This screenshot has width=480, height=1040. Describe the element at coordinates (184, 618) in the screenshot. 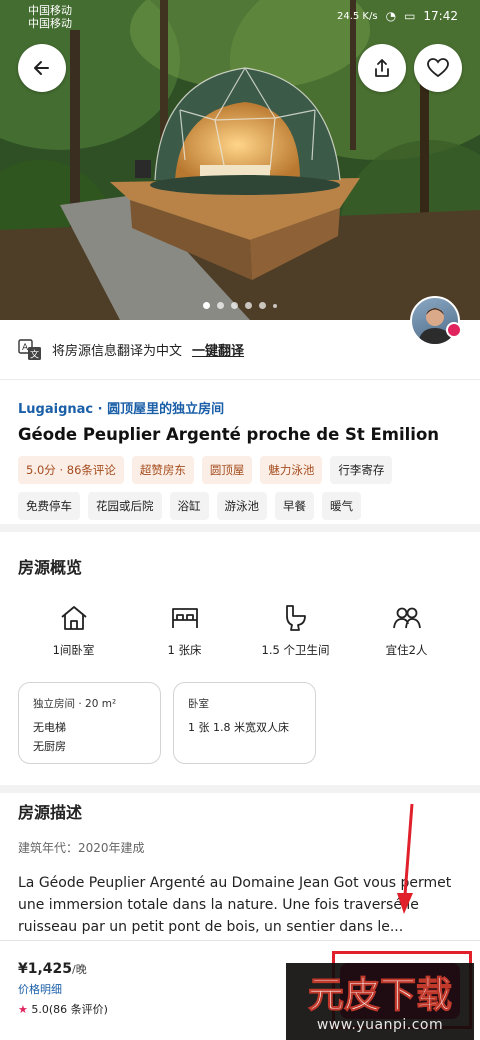

I see `bed-icon` at that location.